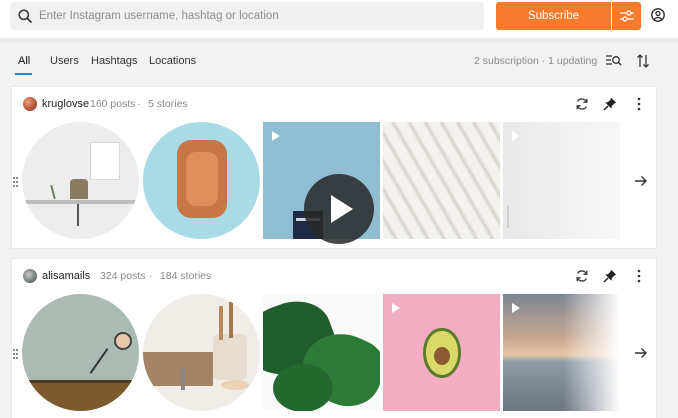  I want to click on tab-users: Users, so click(64, 61).